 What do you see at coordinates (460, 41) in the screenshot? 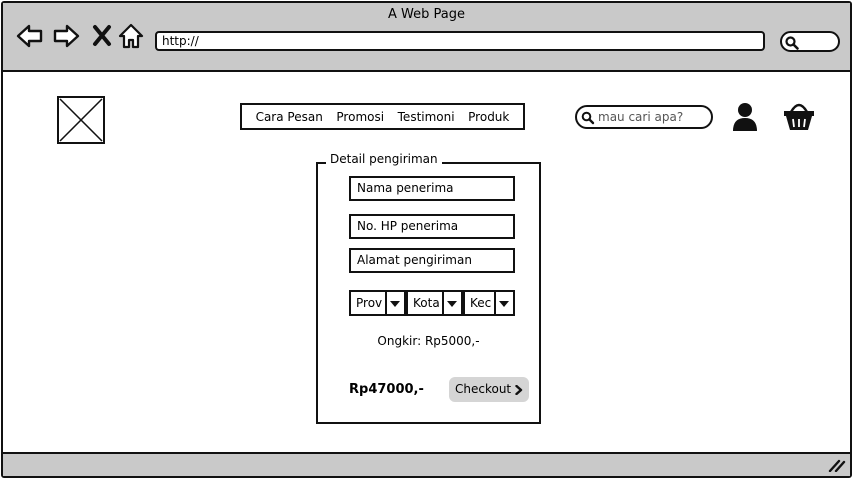
I see `url-bar: http://` at bounding box center [460, 41].